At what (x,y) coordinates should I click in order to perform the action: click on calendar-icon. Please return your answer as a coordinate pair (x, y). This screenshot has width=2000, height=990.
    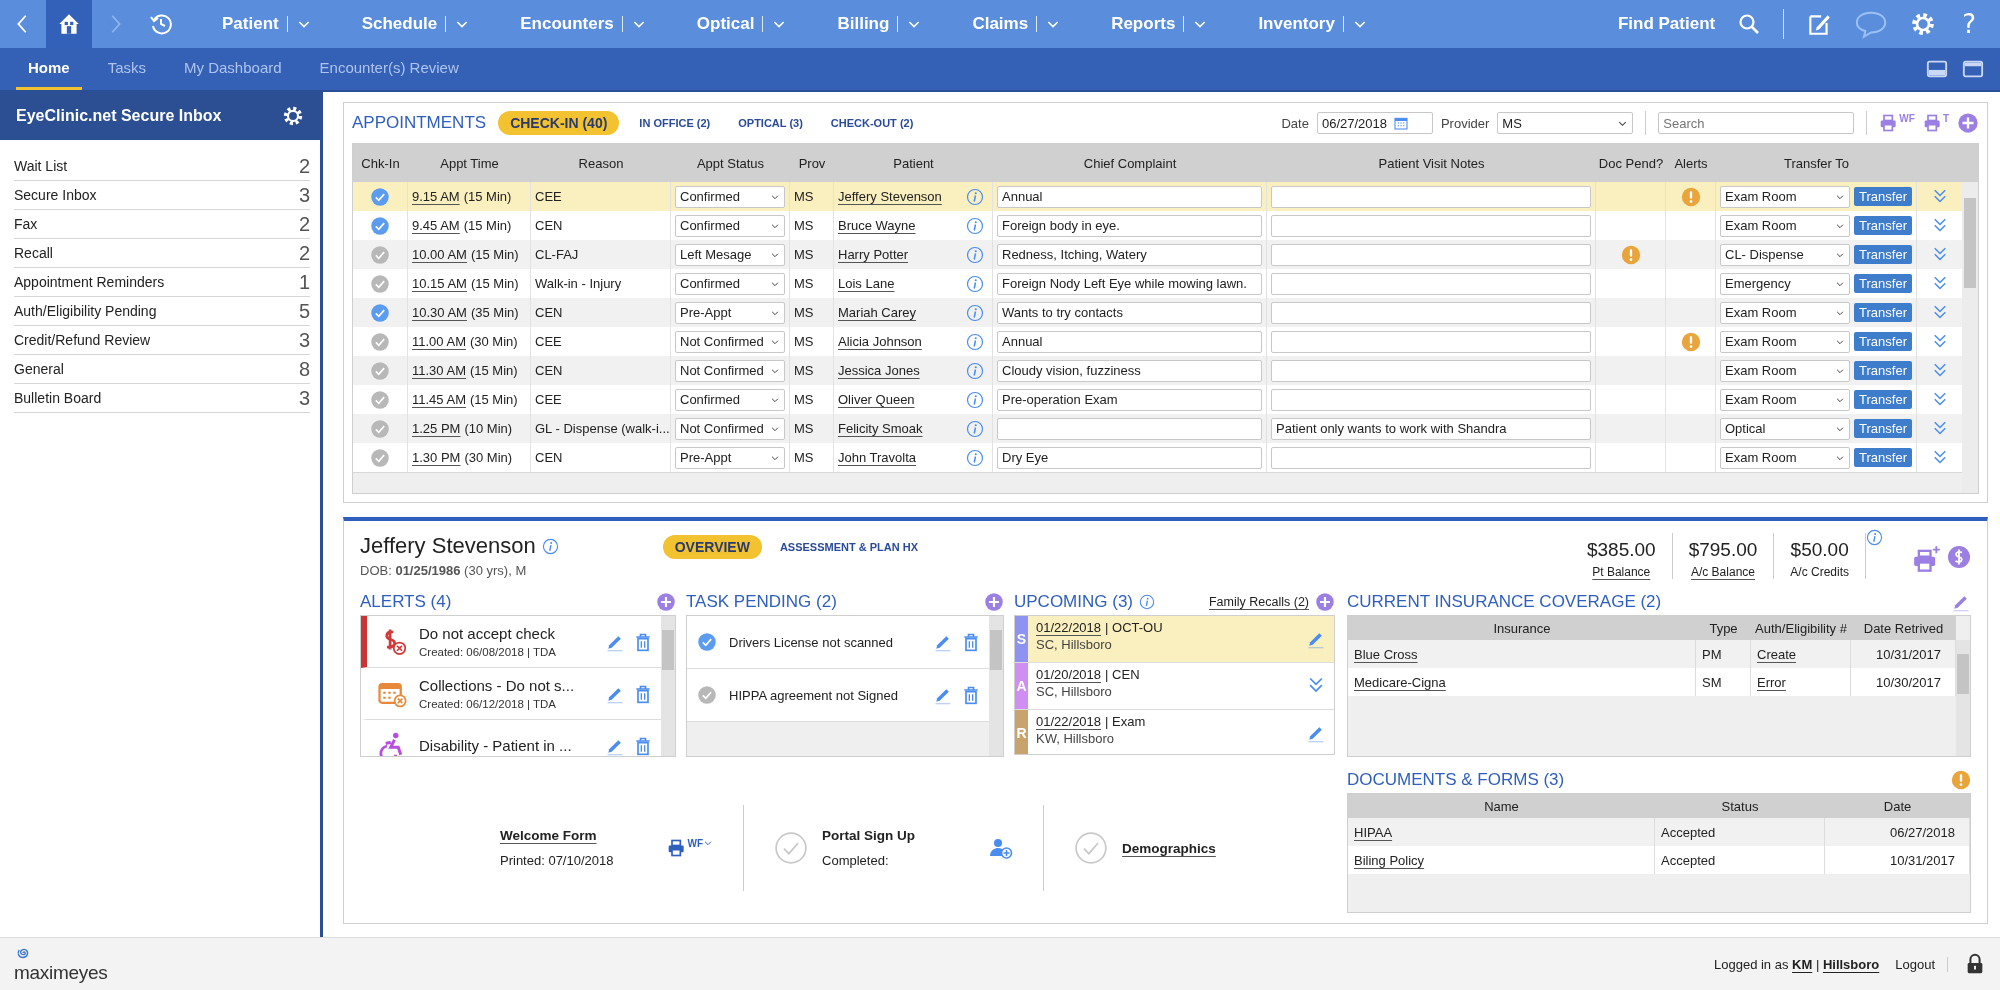
    Looking at the image, I should click on (1401, 123).